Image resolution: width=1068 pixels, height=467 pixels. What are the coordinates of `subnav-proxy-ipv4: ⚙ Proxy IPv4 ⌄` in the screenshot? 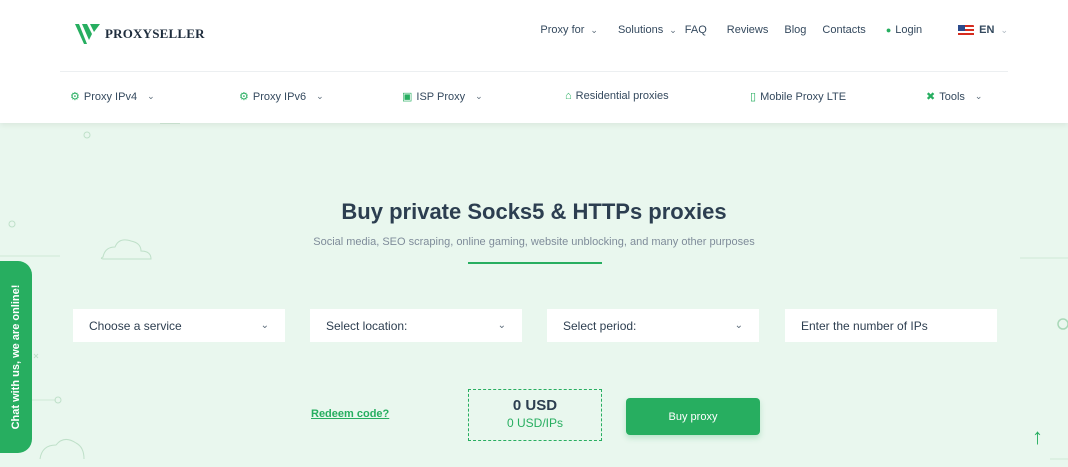 It's located at (112, 97).